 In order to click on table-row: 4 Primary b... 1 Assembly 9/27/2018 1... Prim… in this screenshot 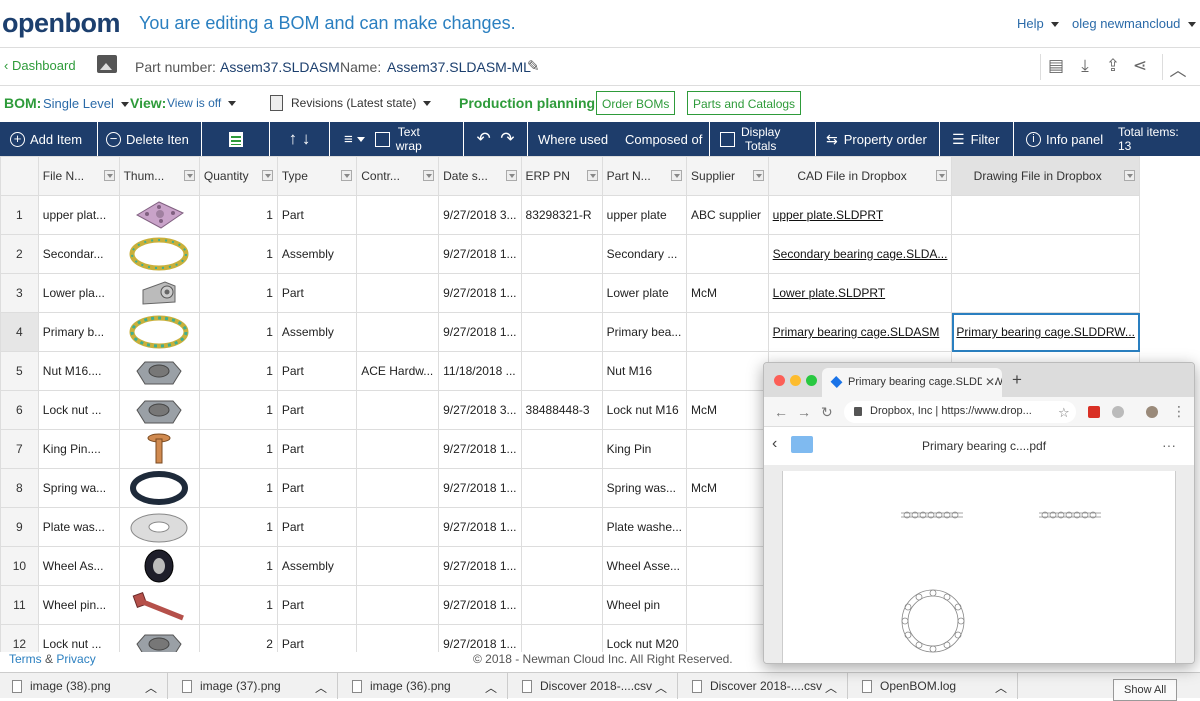, I will do `click(570, 332)`.